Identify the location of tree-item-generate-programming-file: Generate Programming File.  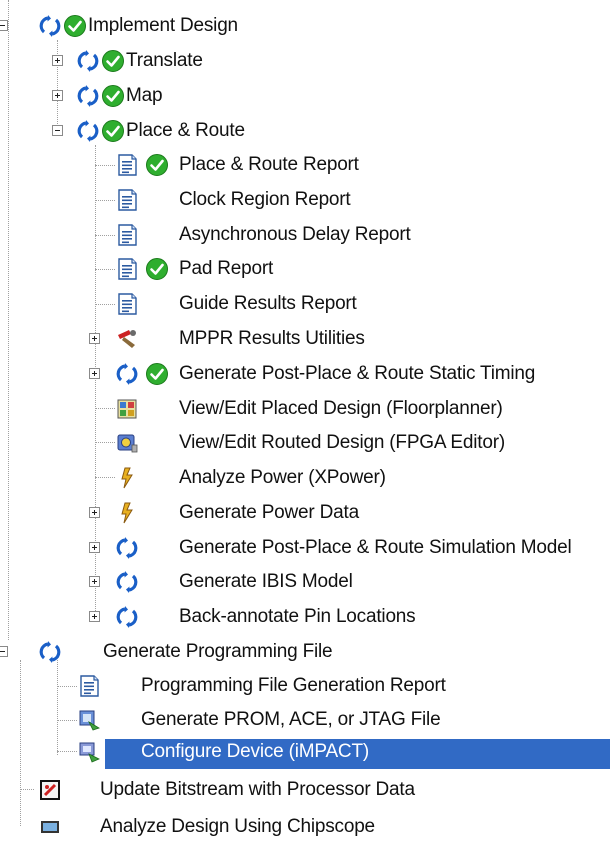
(305, 652).